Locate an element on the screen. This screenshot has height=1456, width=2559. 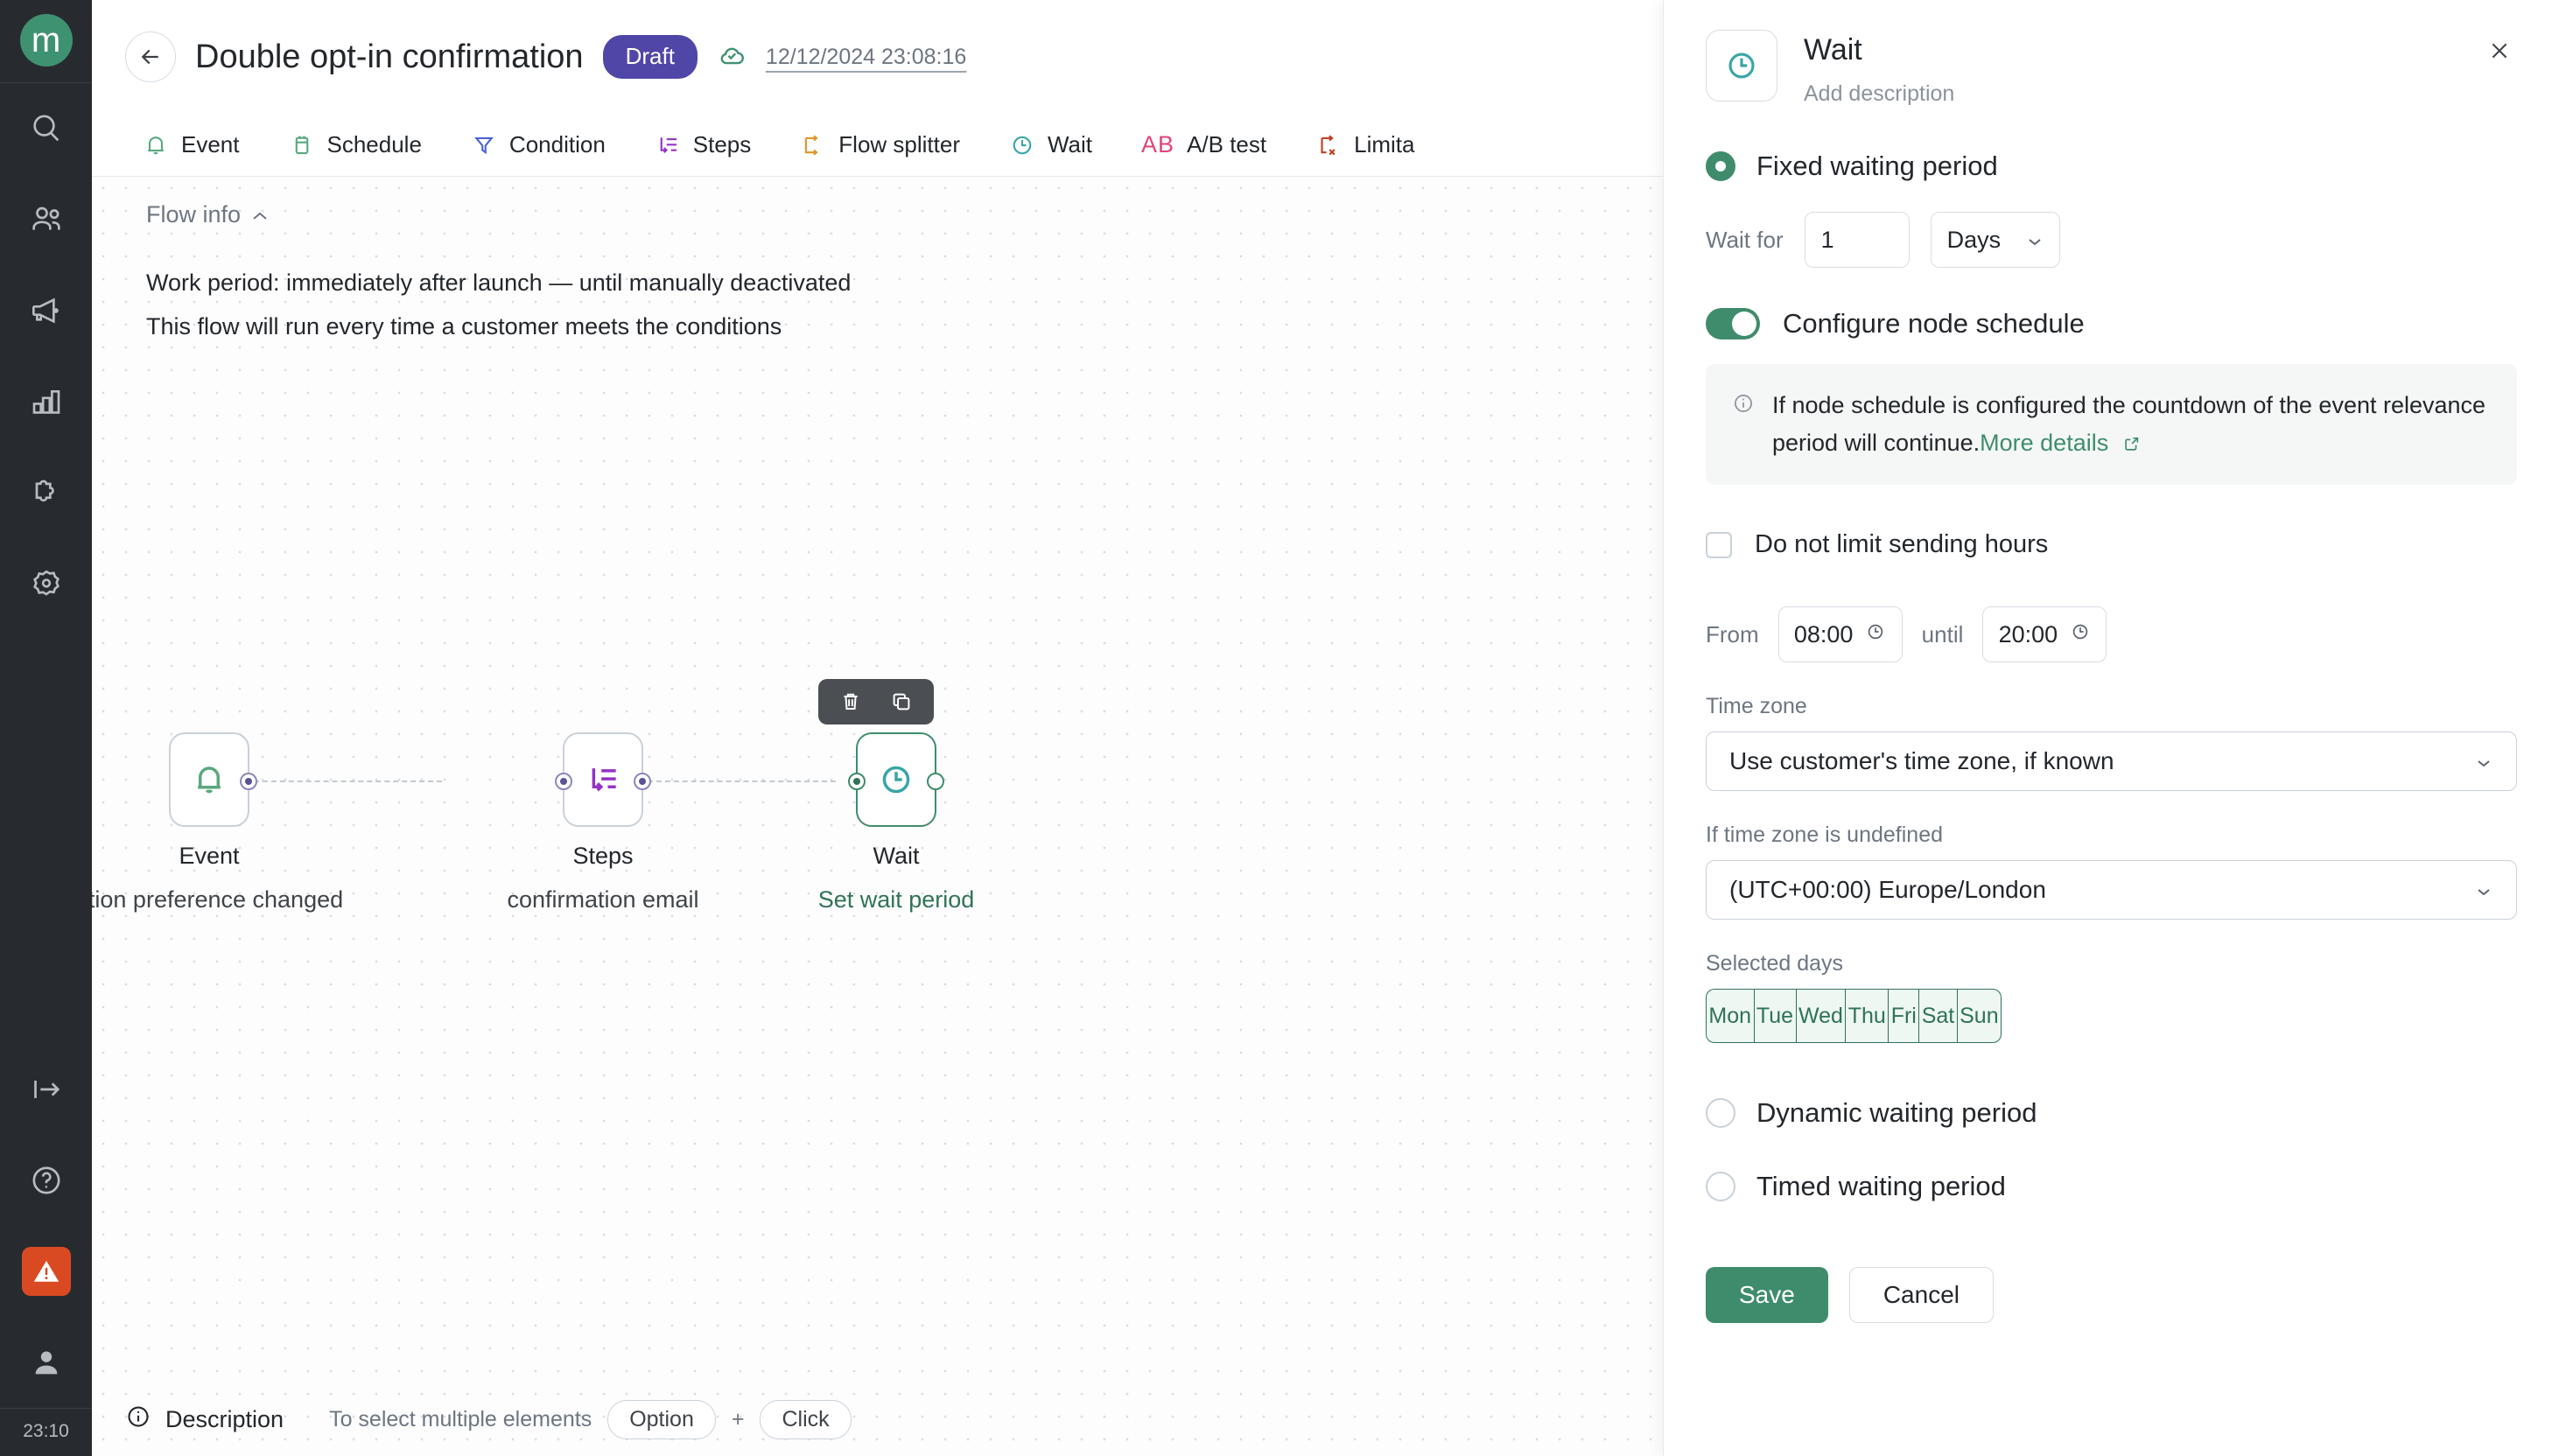
flow-node-event: Event ption preference changed is located at coordinates (217, 822).